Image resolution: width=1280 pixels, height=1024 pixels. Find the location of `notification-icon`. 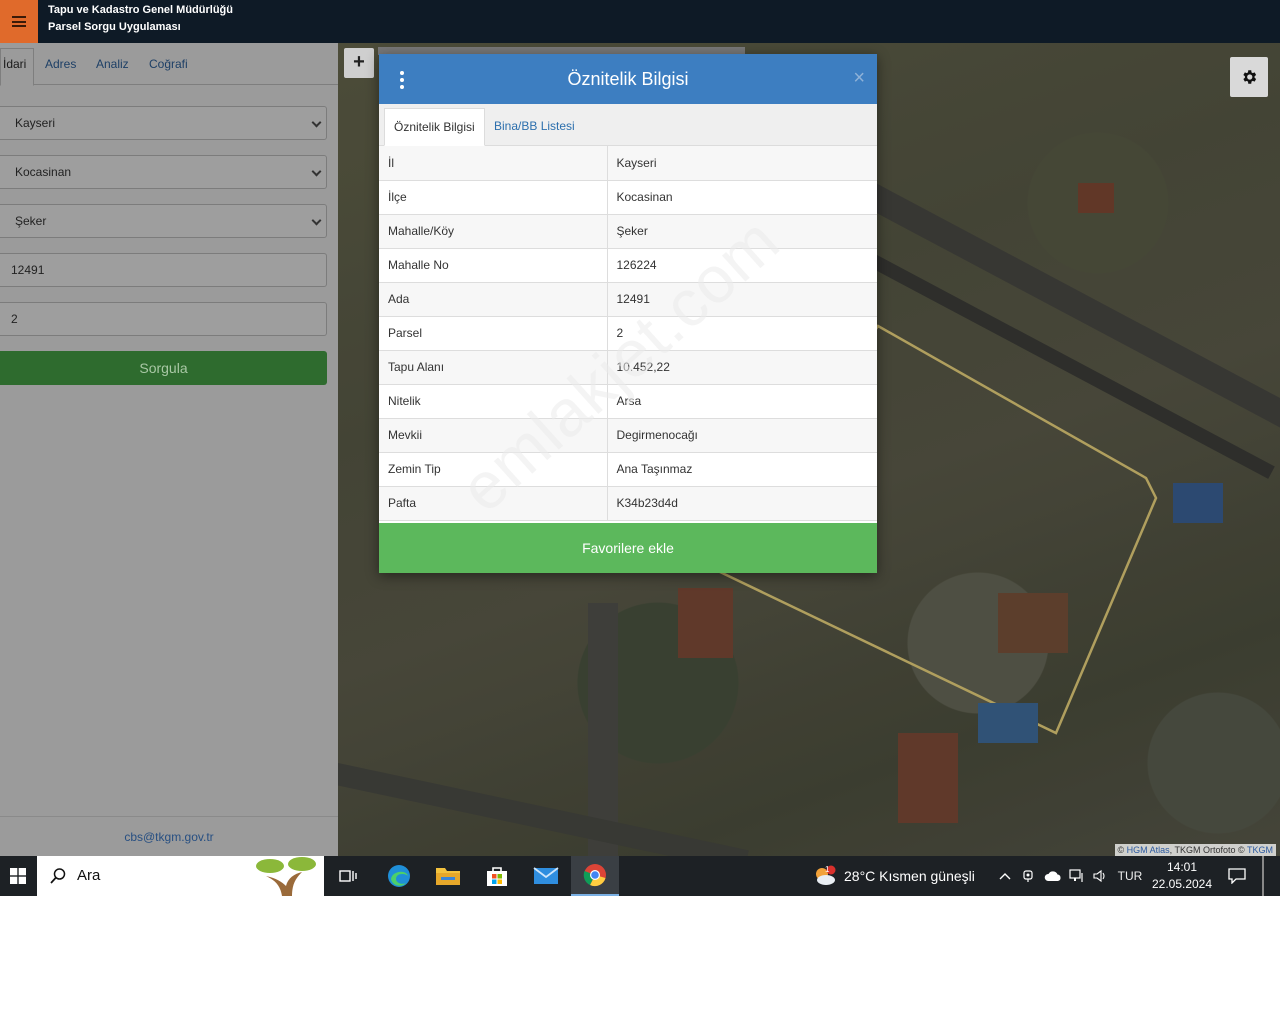

notification-icon is located at coordinates (1237, 876).